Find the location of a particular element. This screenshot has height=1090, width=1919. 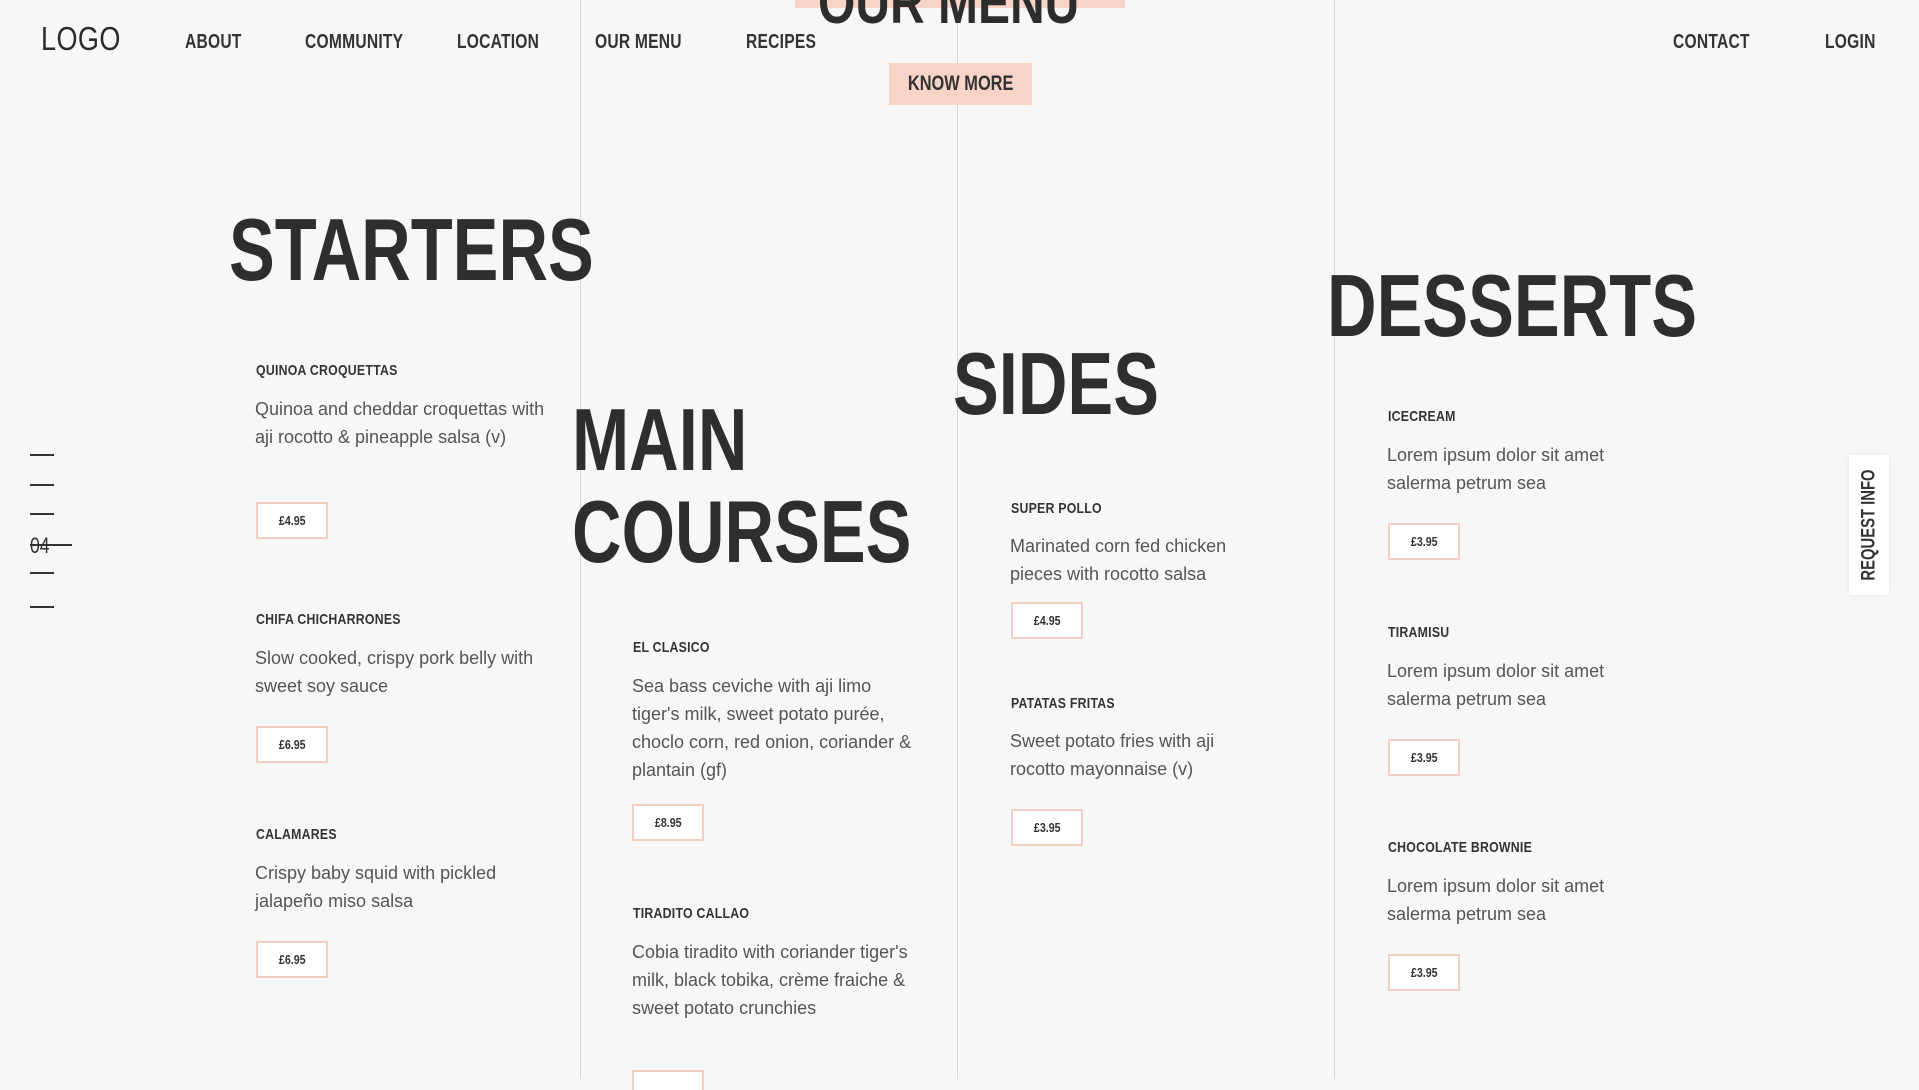

request-info-label: REQUEST INFO is located at coordinates (1869, 525).